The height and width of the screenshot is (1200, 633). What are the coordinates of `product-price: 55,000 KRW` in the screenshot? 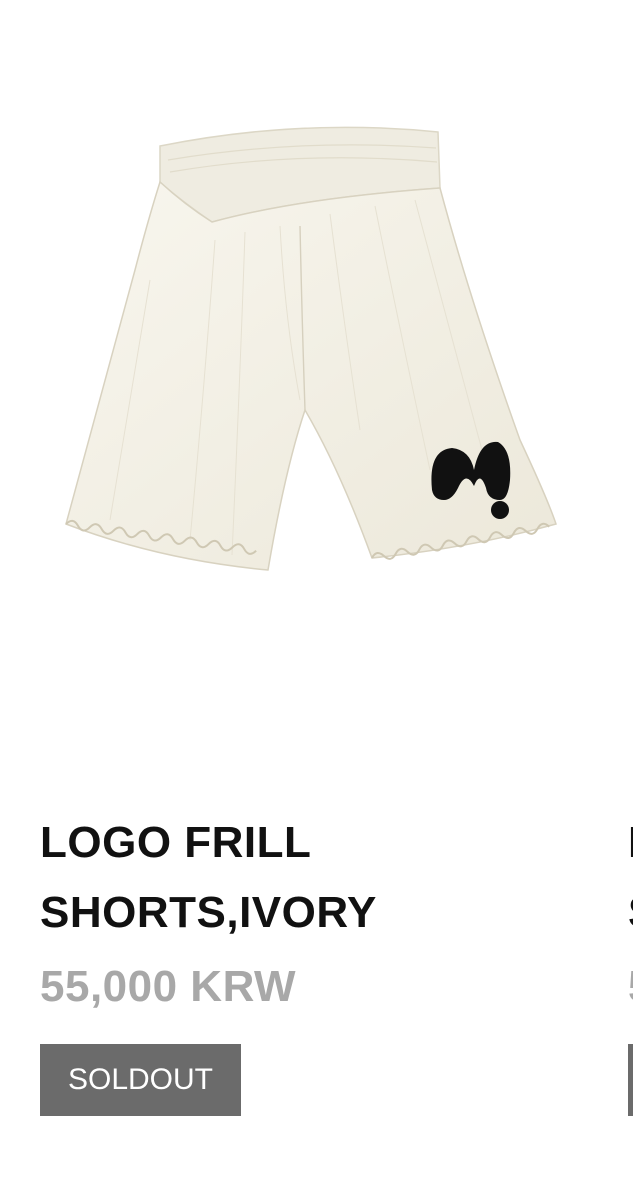 It's located at (168, 986).